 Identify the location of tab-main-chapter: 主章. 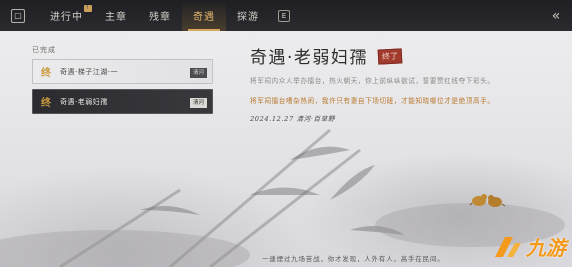
(116, 15).